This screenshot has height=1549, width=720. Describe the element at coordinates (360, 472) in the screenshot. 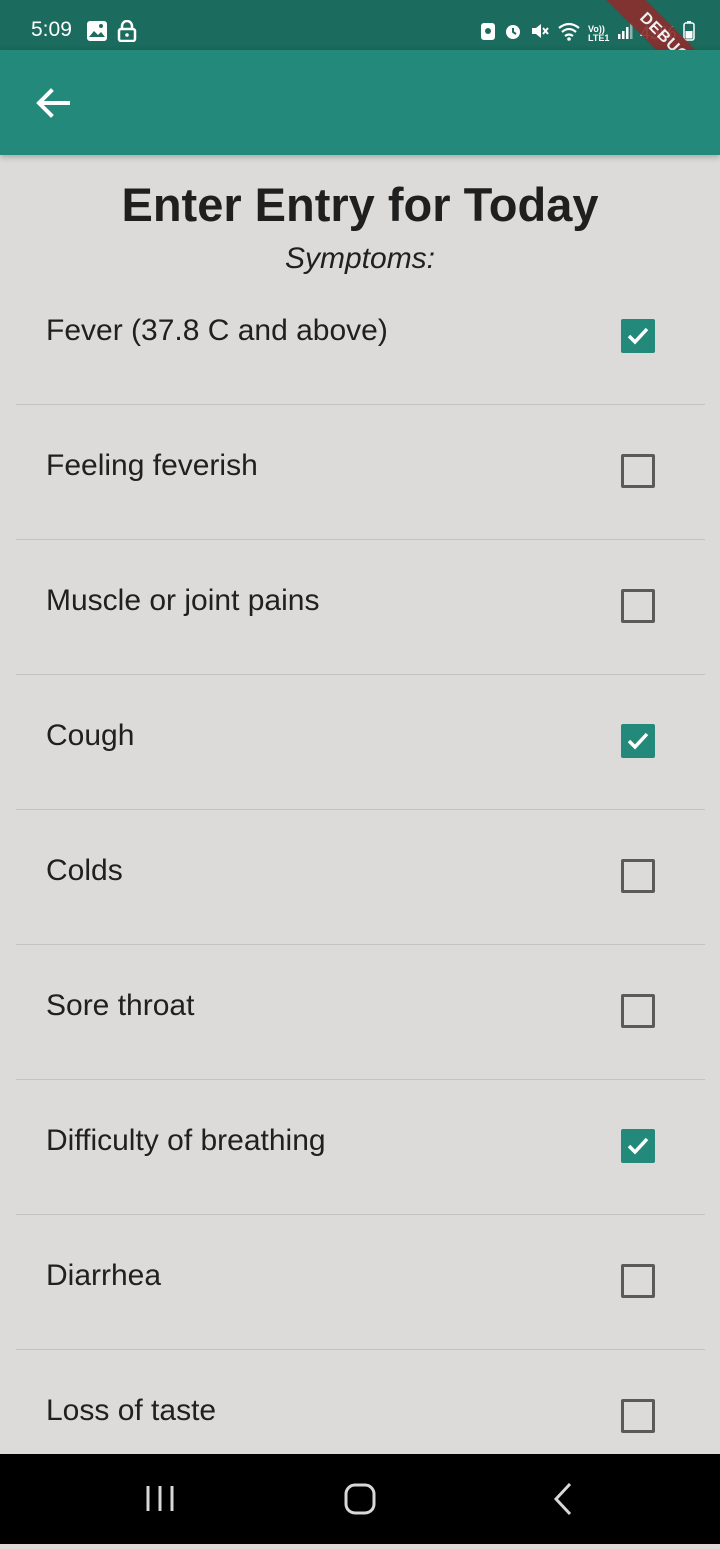

I see `symptom-row: Feeling feverish` at that location.